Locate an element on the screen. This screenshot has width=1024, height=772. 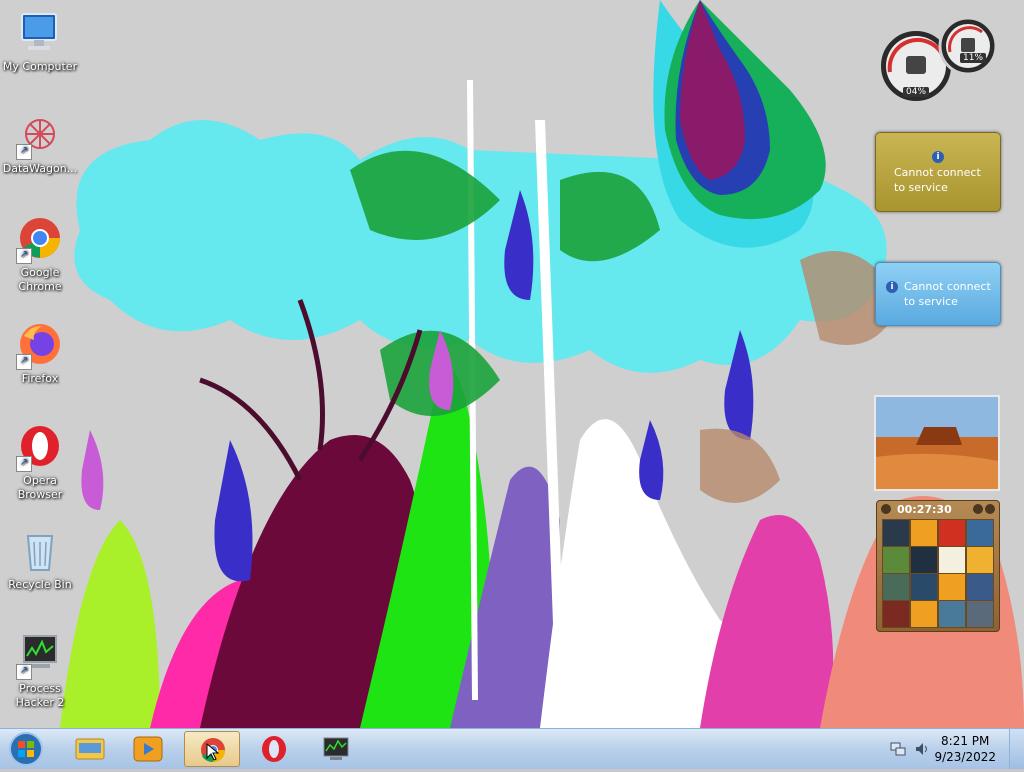
memory-usage-value: 11% is located at coordinates (973, 58).